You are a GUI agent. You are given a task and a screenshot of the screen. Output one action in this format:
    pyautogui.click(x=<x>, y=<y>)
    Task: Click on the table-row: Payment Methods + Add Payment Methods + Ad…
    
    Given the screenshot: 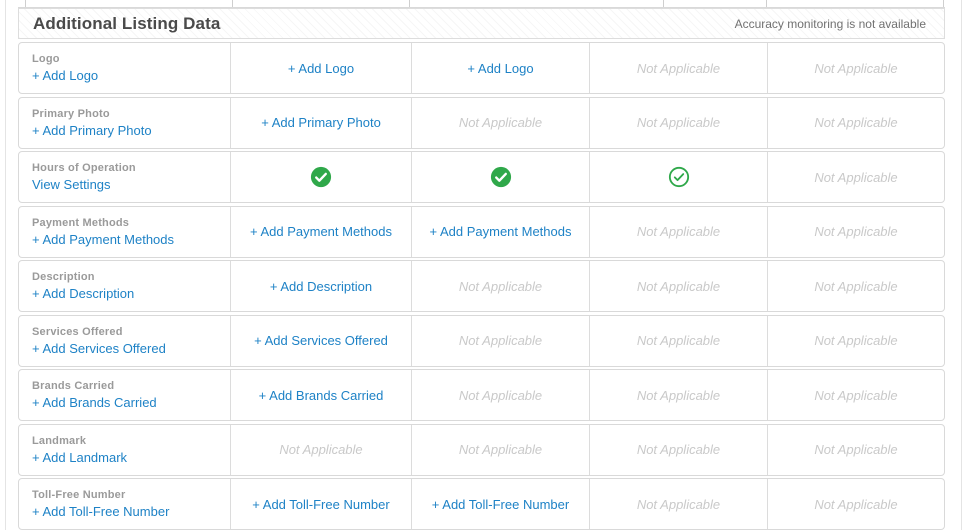 What is the action you would take?
    pyautogui.click(x=481, y=231)
    